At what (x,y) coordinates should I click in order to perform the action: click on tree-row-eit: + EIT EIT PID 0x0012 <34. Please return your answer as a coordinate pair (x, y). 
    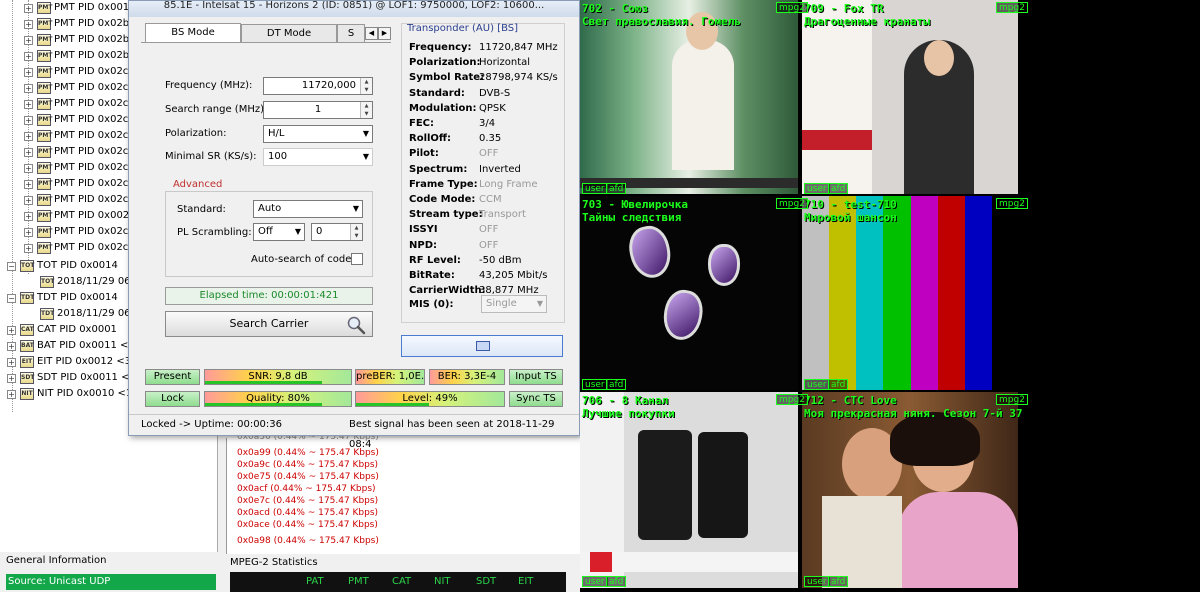
    Looking at the image, I should click on (72, 362).